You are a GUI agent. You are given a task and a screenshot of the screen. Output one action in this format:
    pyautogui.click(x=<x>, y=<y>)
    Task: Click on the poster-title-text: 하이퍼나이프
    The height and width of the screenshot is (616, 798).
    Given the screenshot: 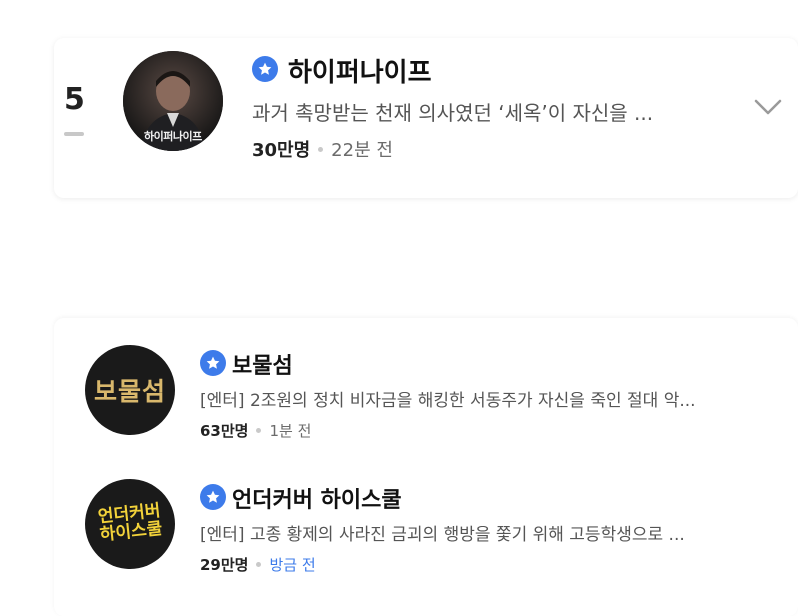 What is the action you would take?
    pyautogui.click(x=173, y=136)
    